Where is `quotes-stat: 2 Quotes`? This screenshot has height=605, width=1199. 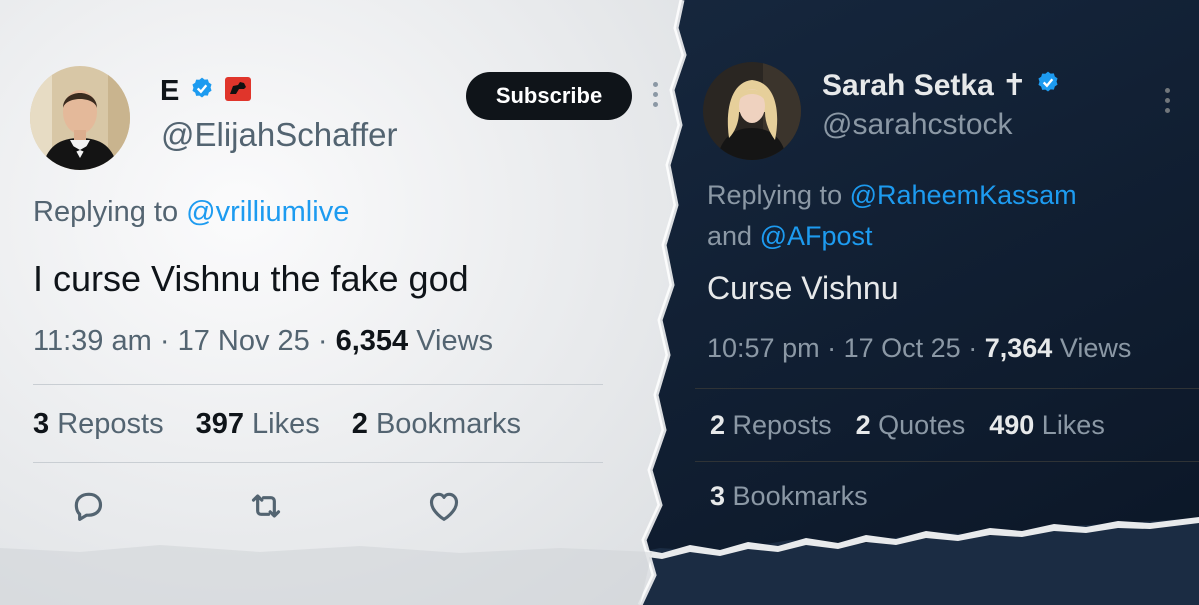 quotes-stat: 2 Quotes is located at coordinates (911, 425).